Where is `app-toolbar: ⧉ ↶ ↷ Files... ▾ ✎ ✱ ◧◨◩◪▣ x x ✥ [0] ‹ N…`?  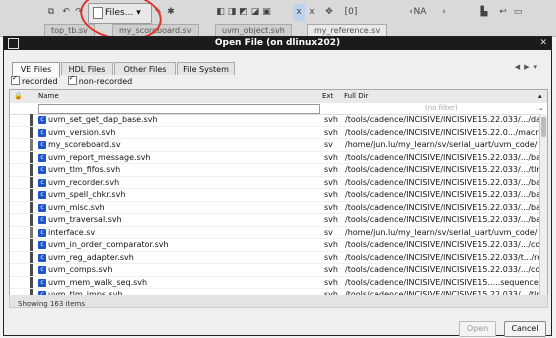 app-toolbar: ⧉ ↶ ↷ Files... ▾ ✎ ✱ ◧◨◩◪▣ x x ✥ [0] ‹ N… is located at coordinates (278, 23).